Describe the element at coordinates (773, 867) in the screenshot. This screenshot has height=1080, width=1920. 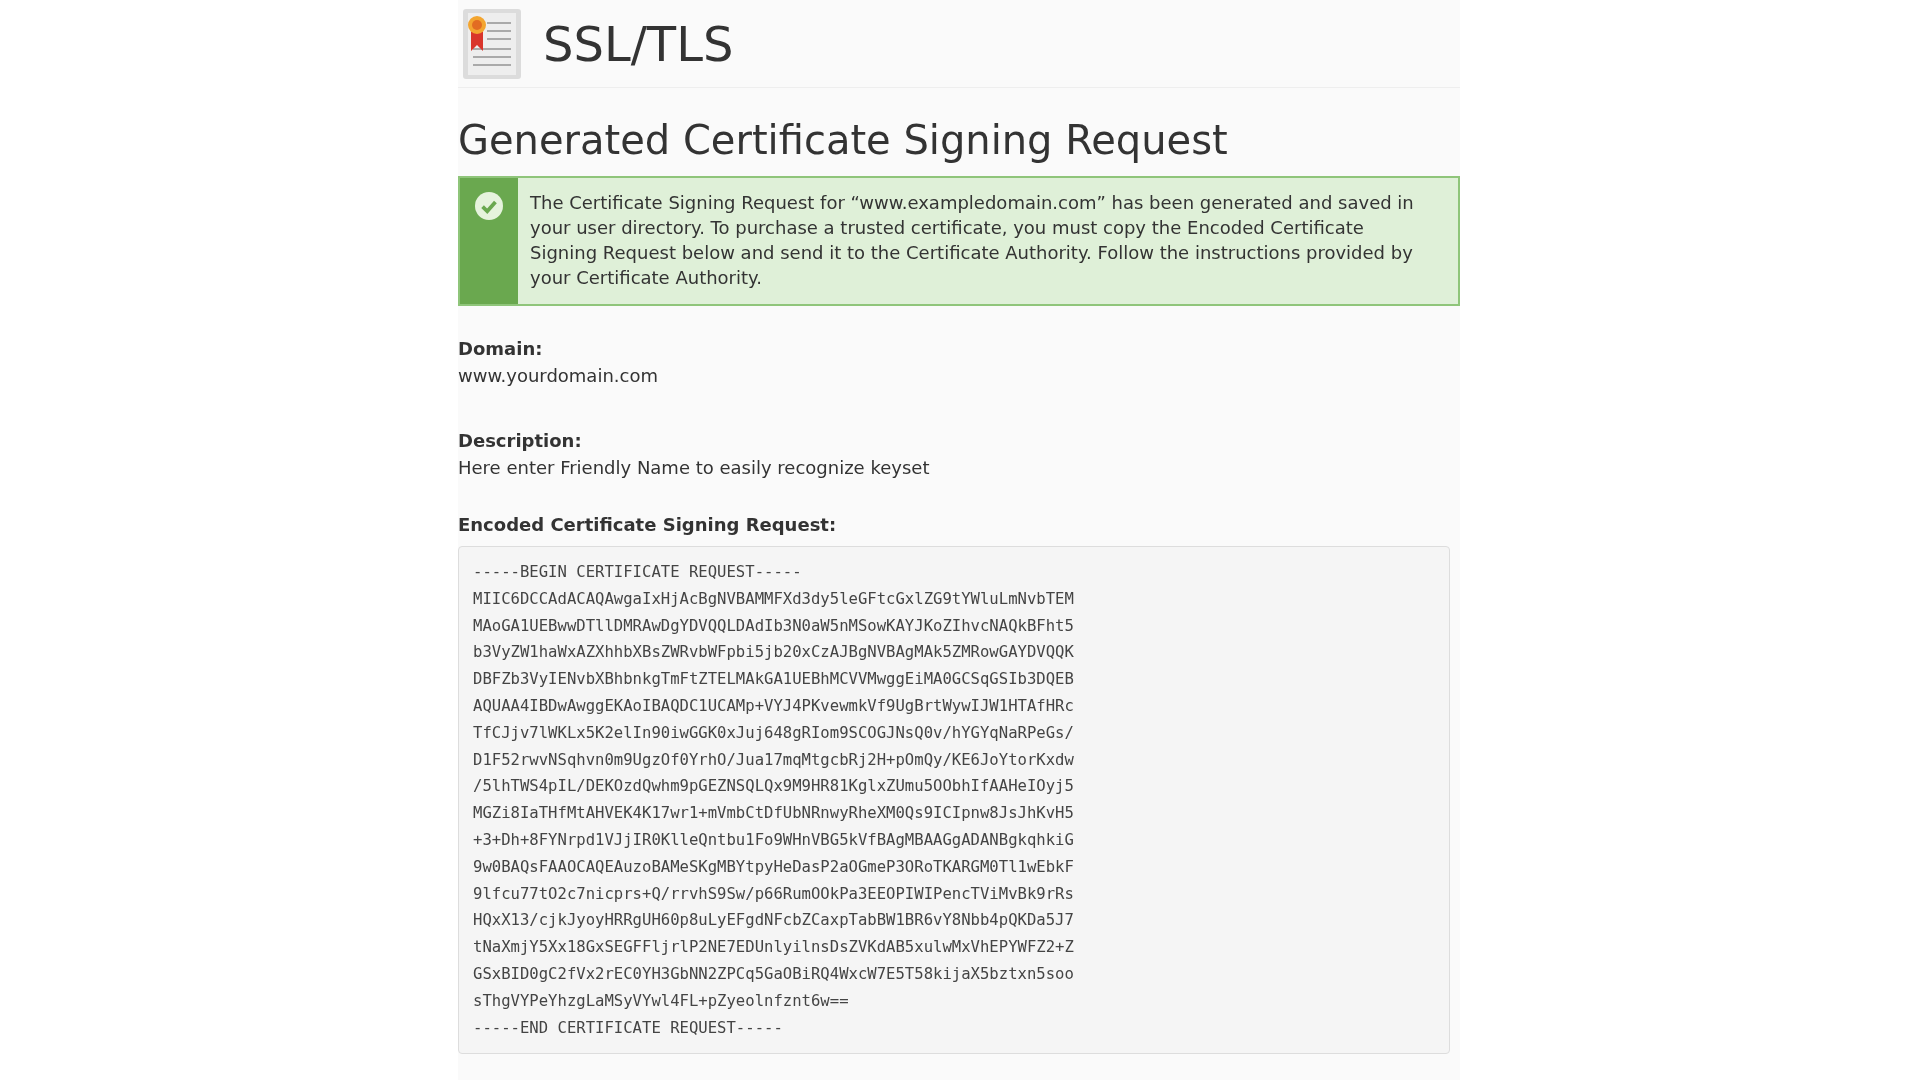
I see `code-line: 9w0BAQsFAAOCAQEAuzoBAMeSKgMBYtpyHeDasP2aOGmeP3ORoTKARGM0Tl1wEbkF` at that location.